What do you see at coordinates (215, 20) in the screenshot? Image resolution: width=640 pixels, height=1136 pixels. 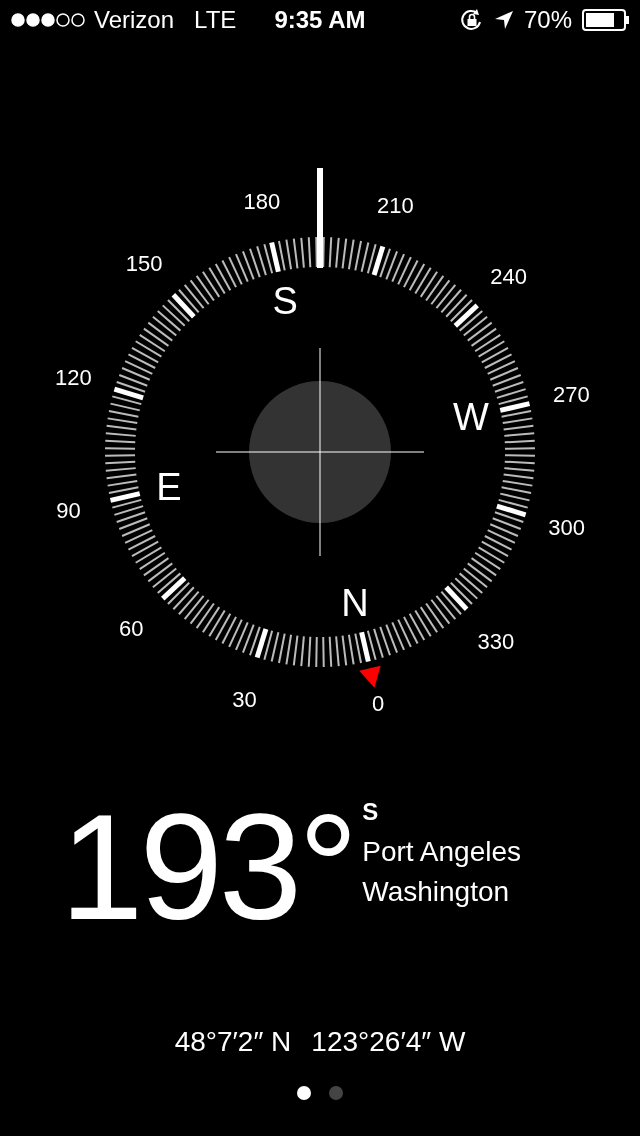 I see `network-type: LTE` at bounding box center [215, 20].